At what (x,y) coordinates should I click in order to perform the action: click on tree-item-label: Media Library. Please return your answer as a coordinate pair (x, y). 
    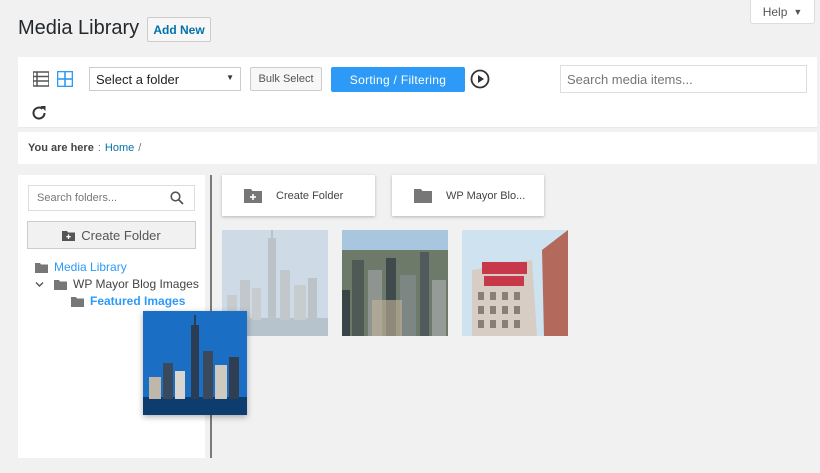
    Looking at the image, I should click on (90, 267).